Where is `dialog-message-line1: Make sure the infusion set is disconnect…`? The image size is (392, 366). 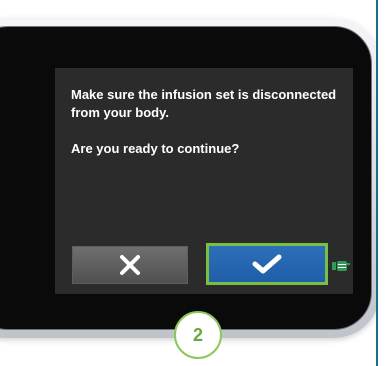 dialog-message-line1: Make sure the infusion set is disconnect… is located at coordinates (204, 103).